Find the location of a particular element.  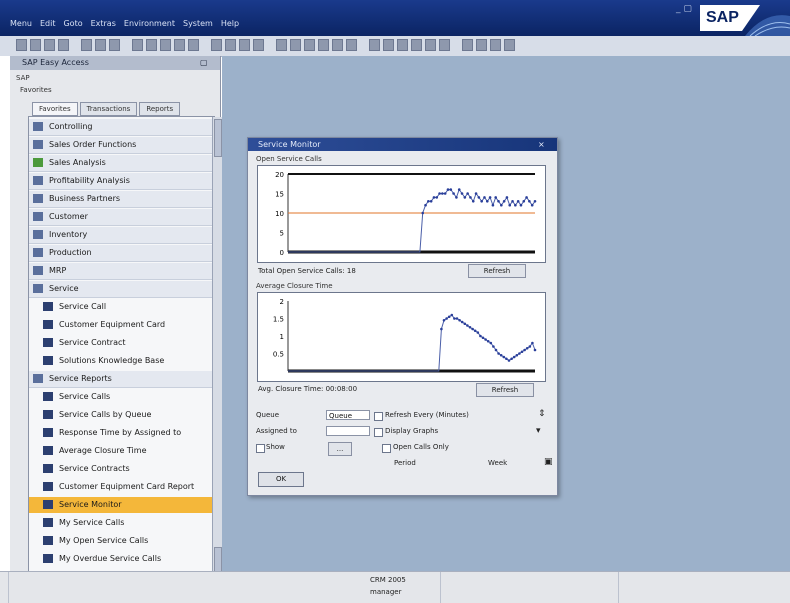

tree-item-profitability-analysis: Profitability Analysis is located at coordinates (122, 181).